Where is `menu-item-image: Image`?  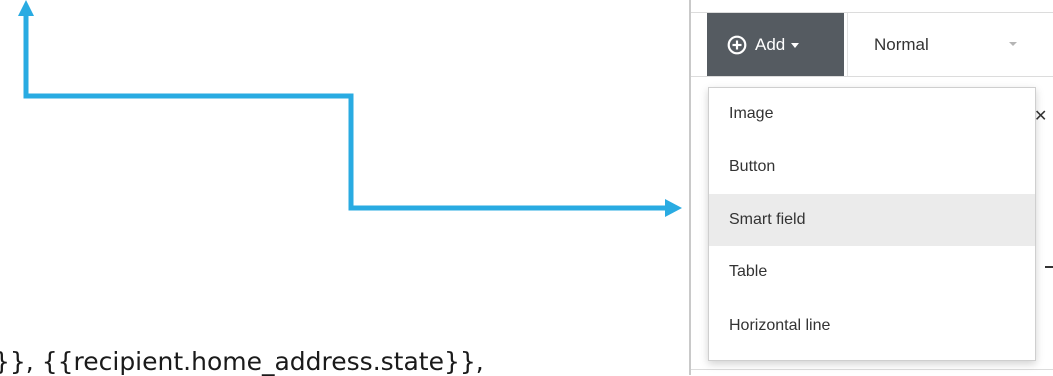 menu-item-image: Image is located at coordinates (872, 114).